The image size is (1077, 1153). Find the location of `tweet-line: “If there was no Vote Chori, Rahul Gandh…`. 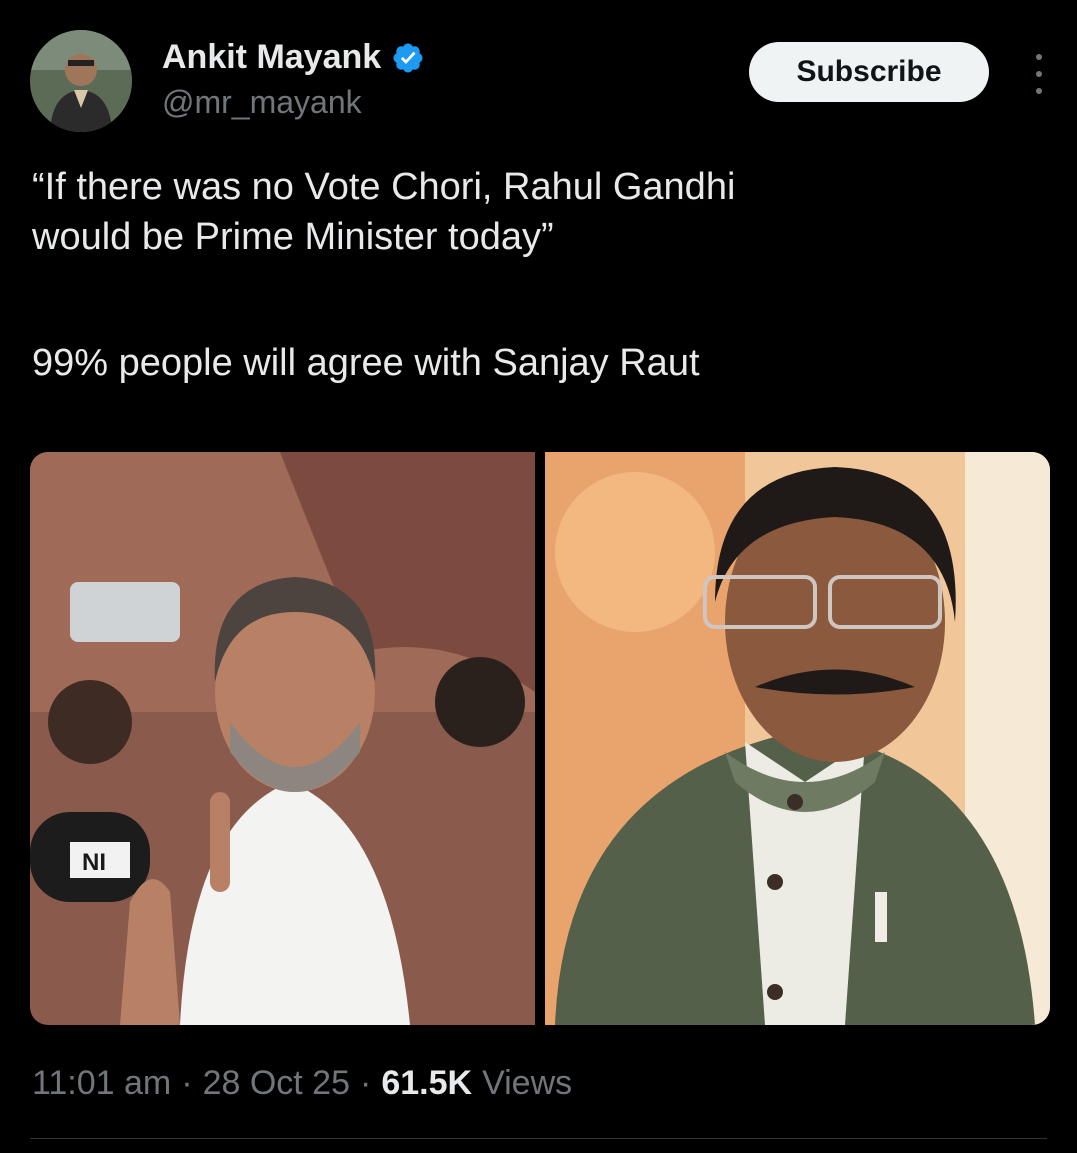

tweet-line: “If there was no Vote Chori, Rahul Gandh… is located at coordinates (384, 187).